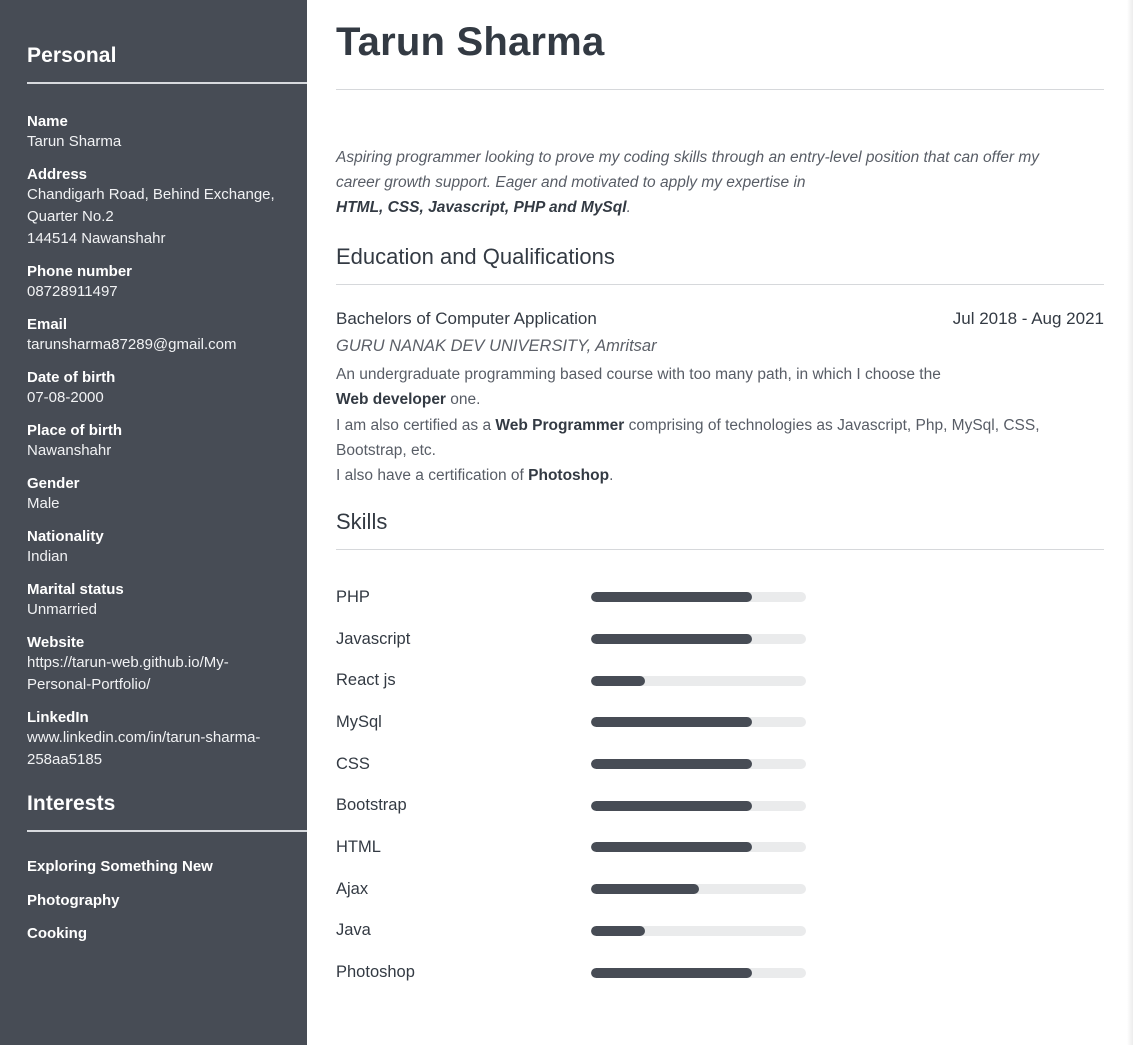  I want to click on linkedin-link-line-1: www.linkedin.com/in/tarun-sharma-, so click(163, 738).